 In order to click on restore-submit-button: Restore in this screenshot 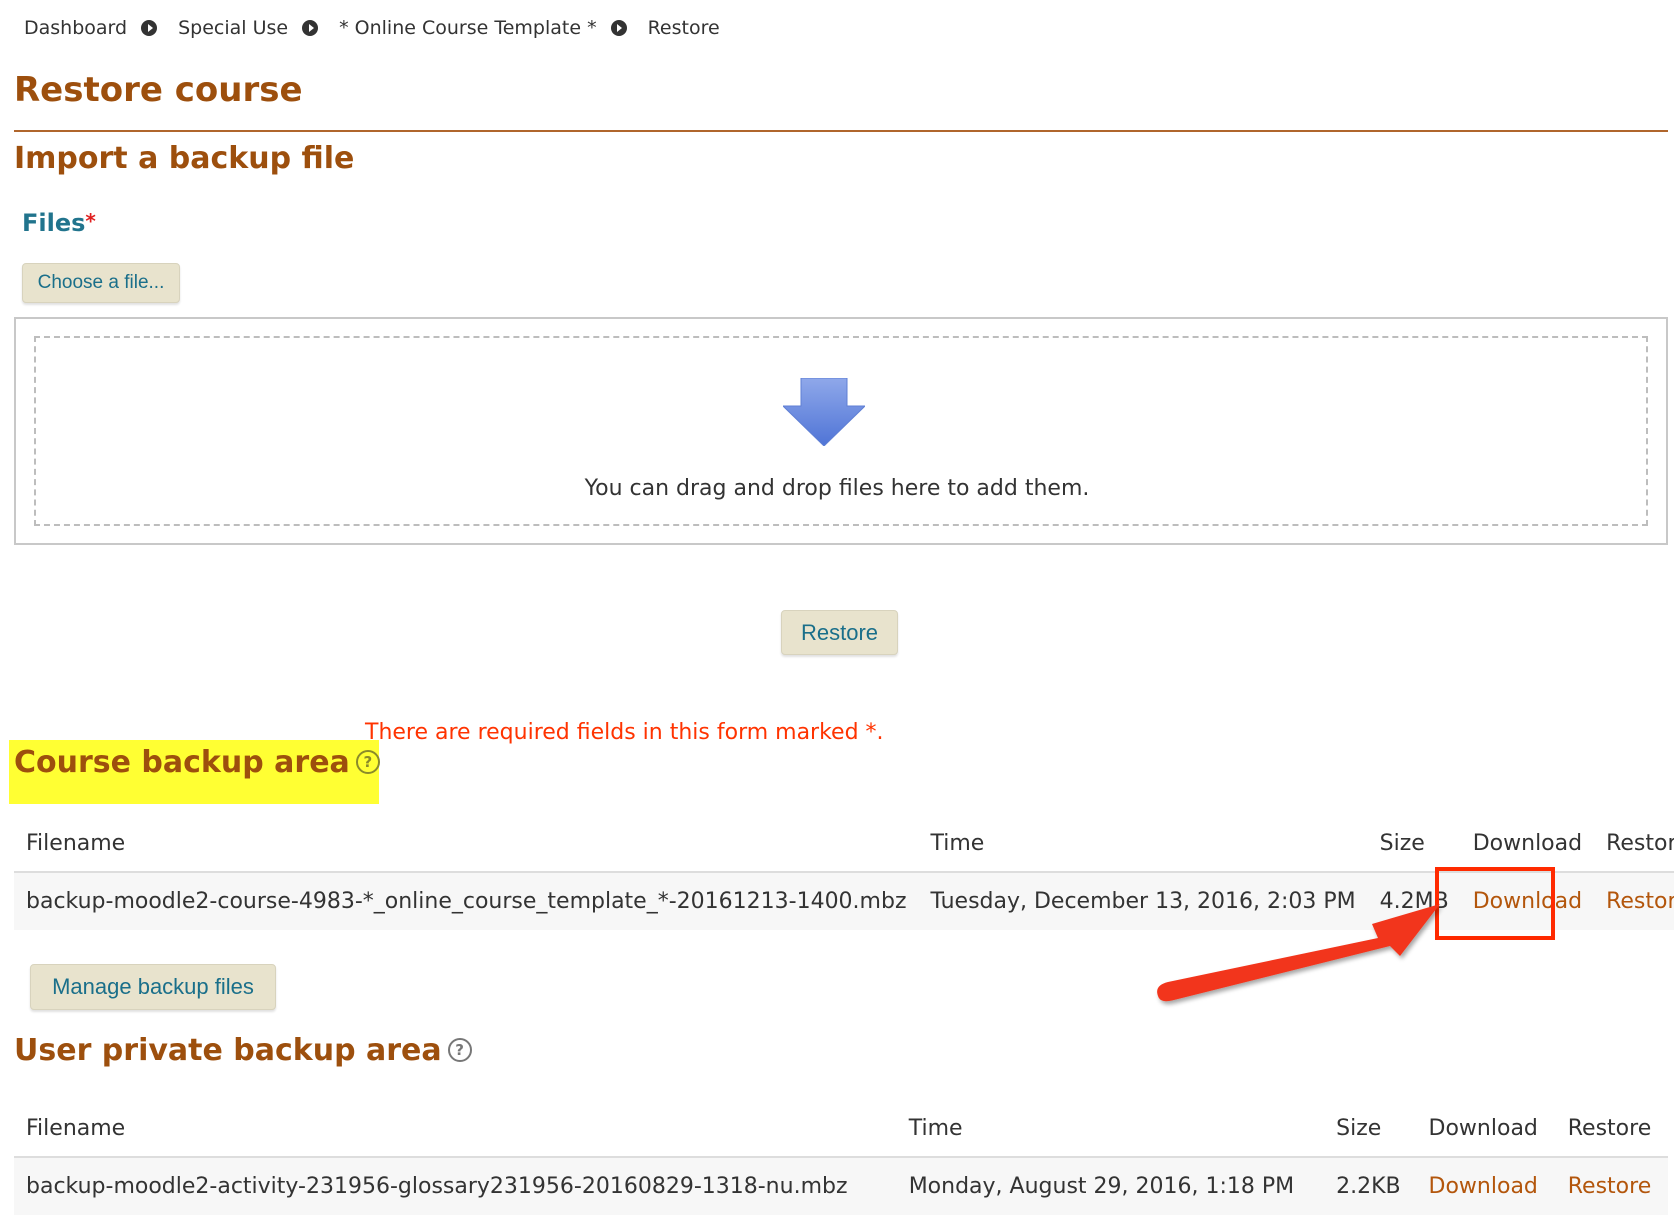, I will do `click(839, 632)`.